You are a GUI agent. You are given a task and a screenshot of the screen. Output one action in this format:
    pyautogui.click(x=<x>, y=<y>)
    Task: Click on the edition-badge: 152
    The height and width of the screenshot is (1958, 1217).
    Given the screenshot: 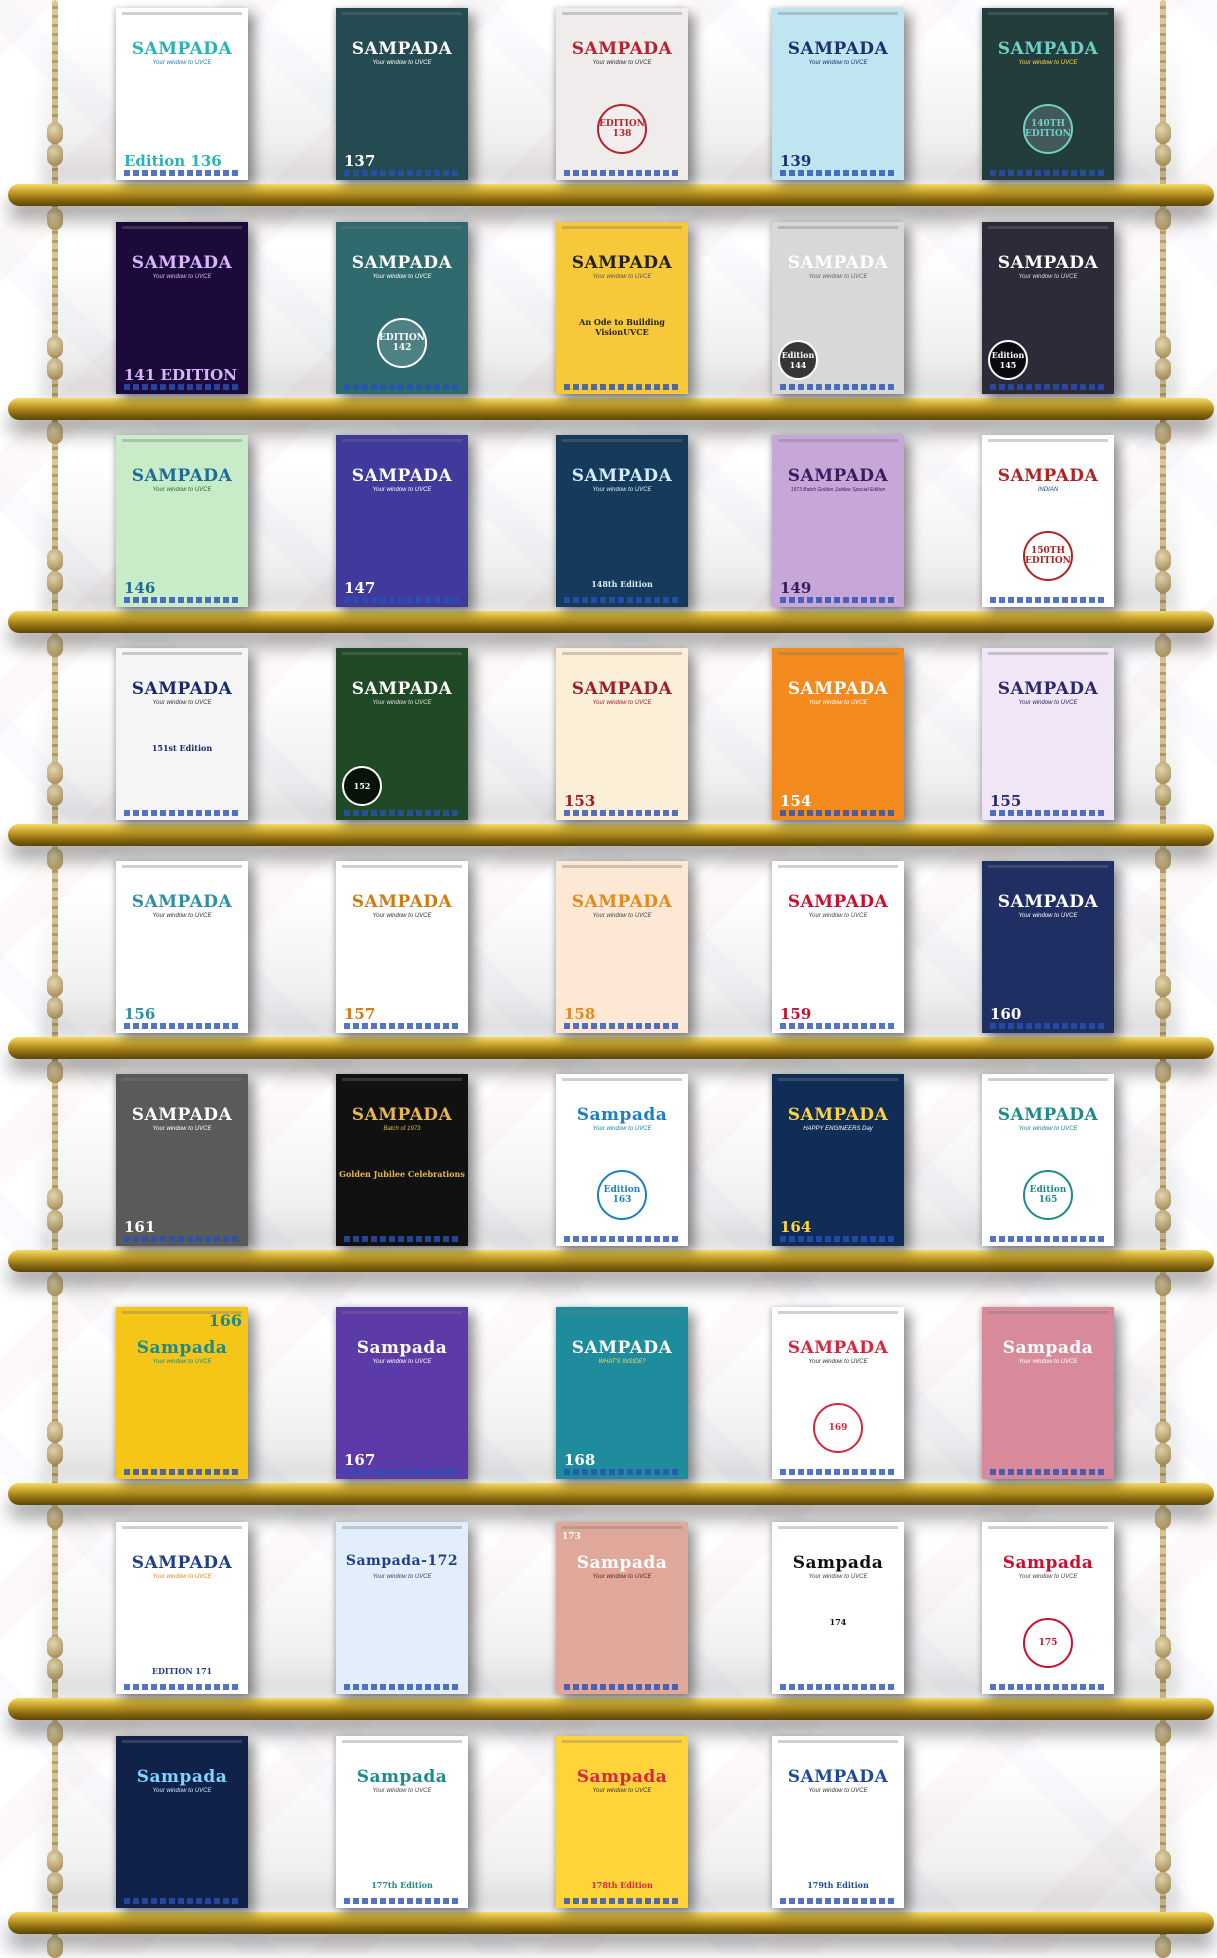 What is the action you would take?
    pyautogui.click(x=362, y=786)
    